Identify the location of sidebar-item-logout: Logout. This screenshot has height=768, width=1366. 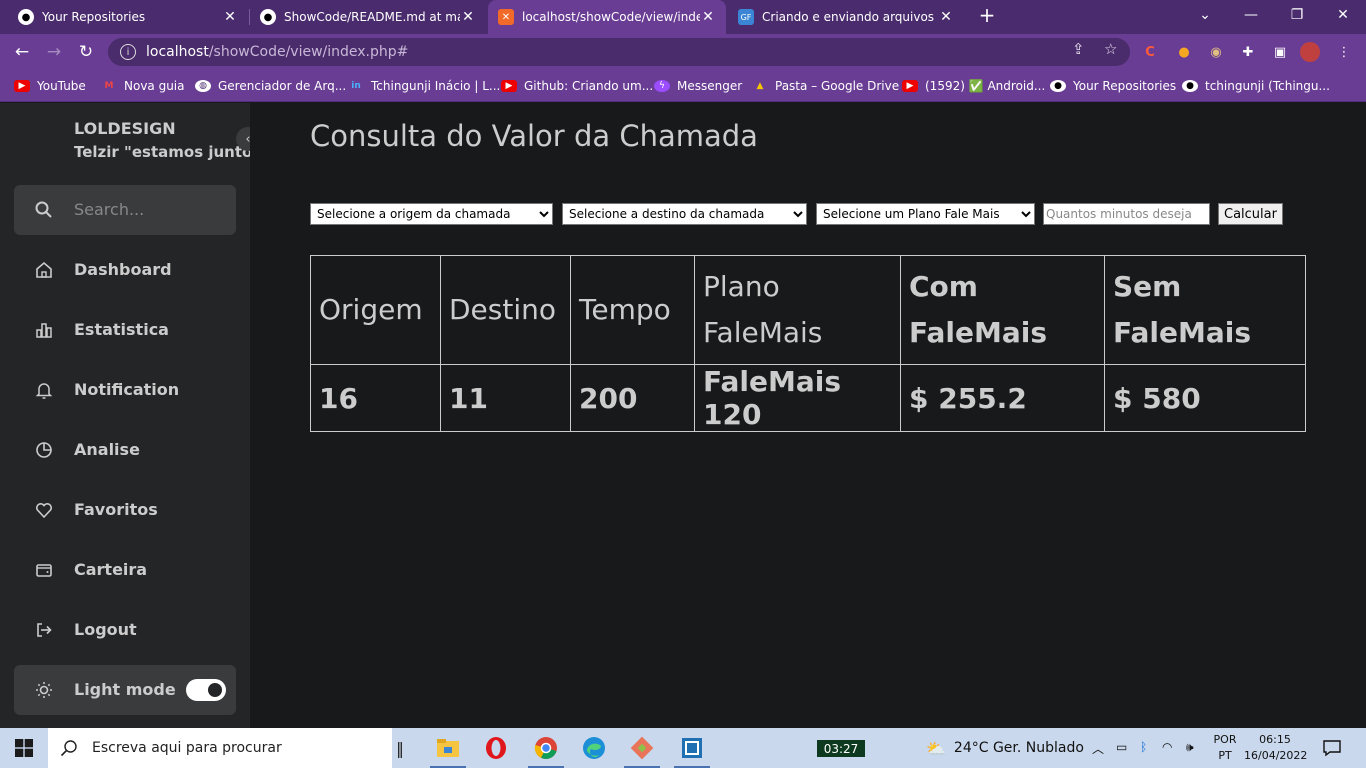
(125, 630).